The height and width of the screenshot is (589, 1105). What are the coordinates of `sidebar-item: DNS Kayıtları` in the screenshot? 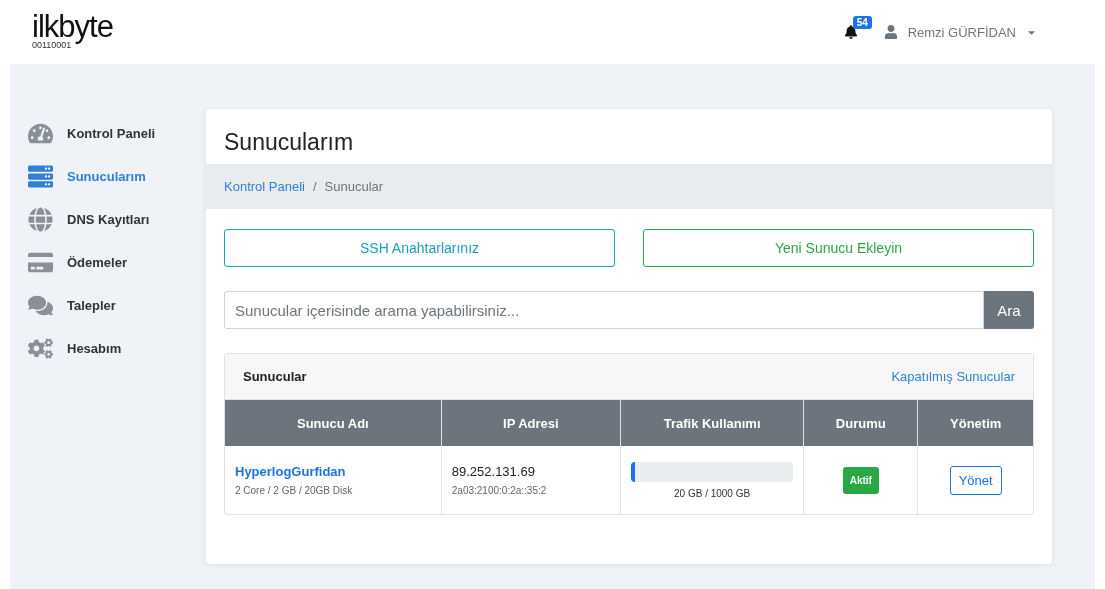 It's located at (108, 219).